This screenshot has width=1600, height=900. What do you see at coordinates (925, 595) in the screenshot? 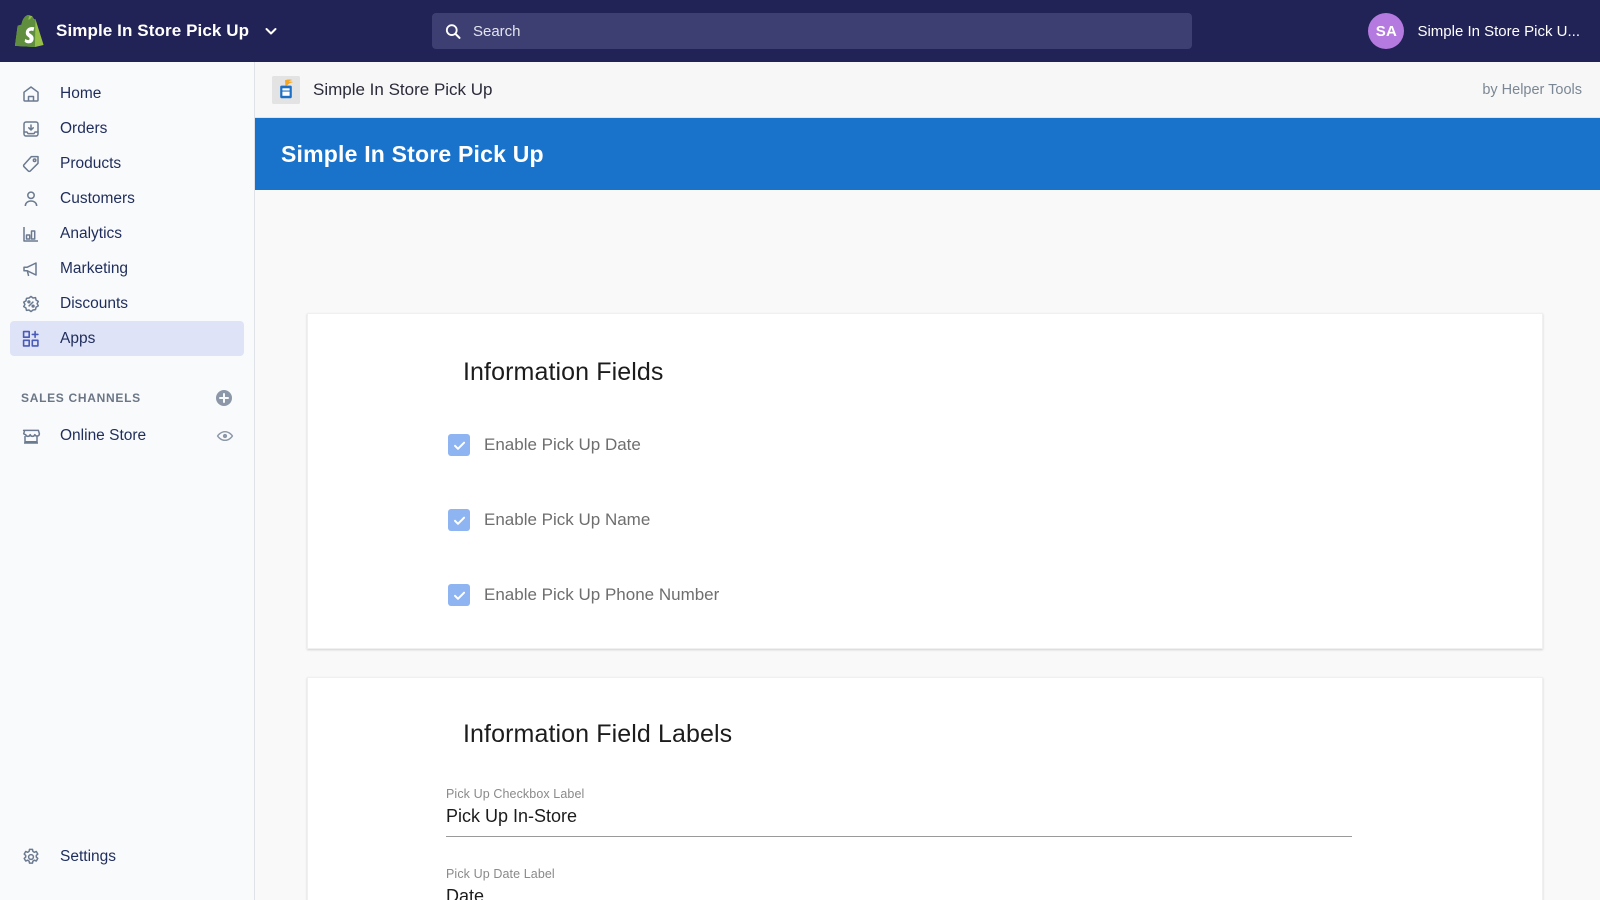
I see `checkbox-row-pickup-phone: Enable Pick Up Phone Number` at bounding box center [925, 595].